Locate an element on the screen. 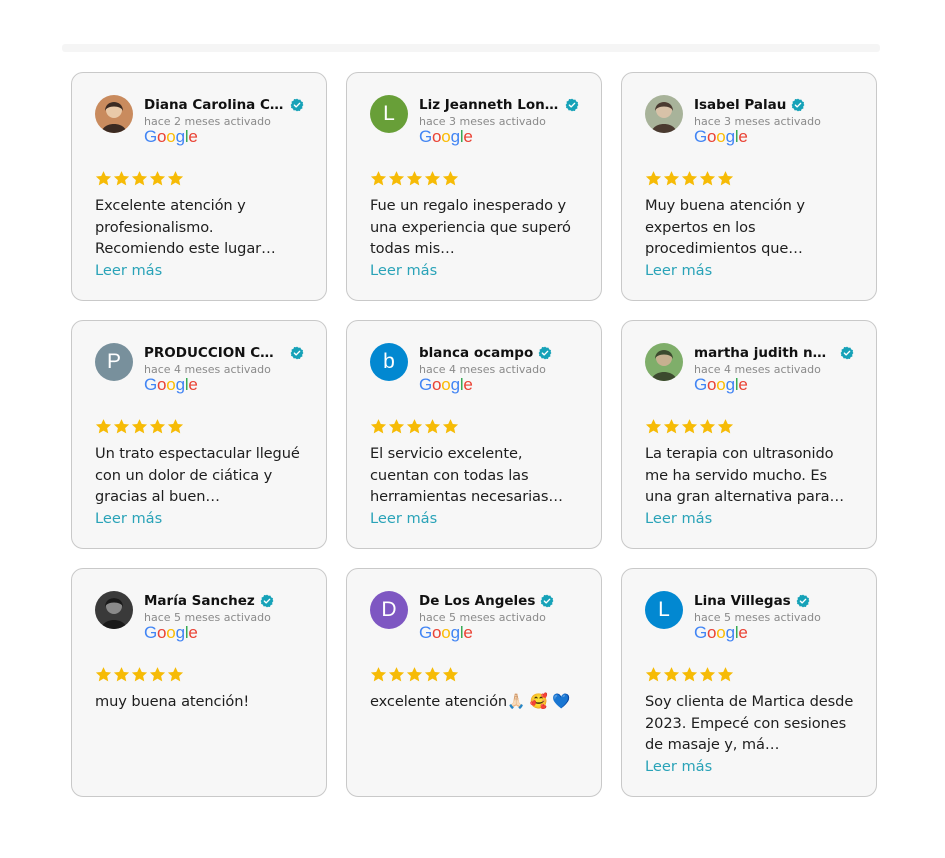 This screenshot has height=858, width=945. reviewer-name: María Sanchez is located at coordinates (199, 600).